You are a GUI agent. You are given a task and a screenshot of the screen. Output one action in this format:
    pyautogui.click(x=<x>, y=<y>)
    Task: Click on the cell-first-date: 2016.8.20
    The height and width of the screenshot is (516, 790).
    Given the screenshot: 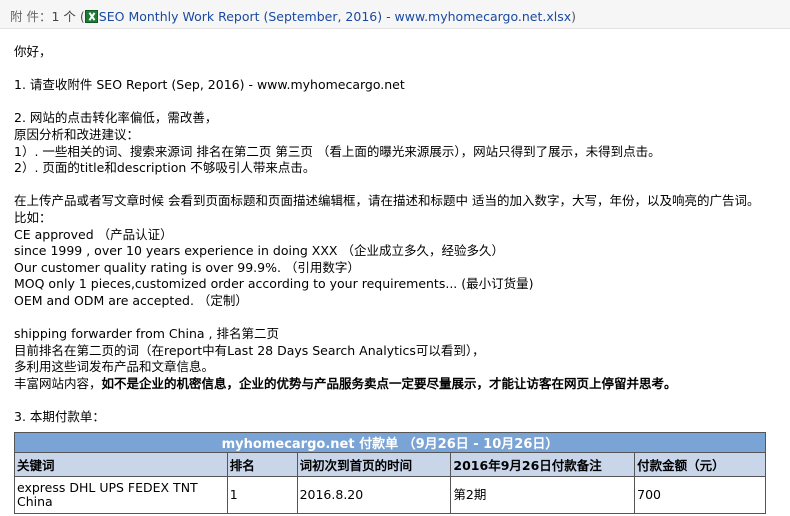 What is the action you would take?
    pyautogui.click(x=374, y=495)
    